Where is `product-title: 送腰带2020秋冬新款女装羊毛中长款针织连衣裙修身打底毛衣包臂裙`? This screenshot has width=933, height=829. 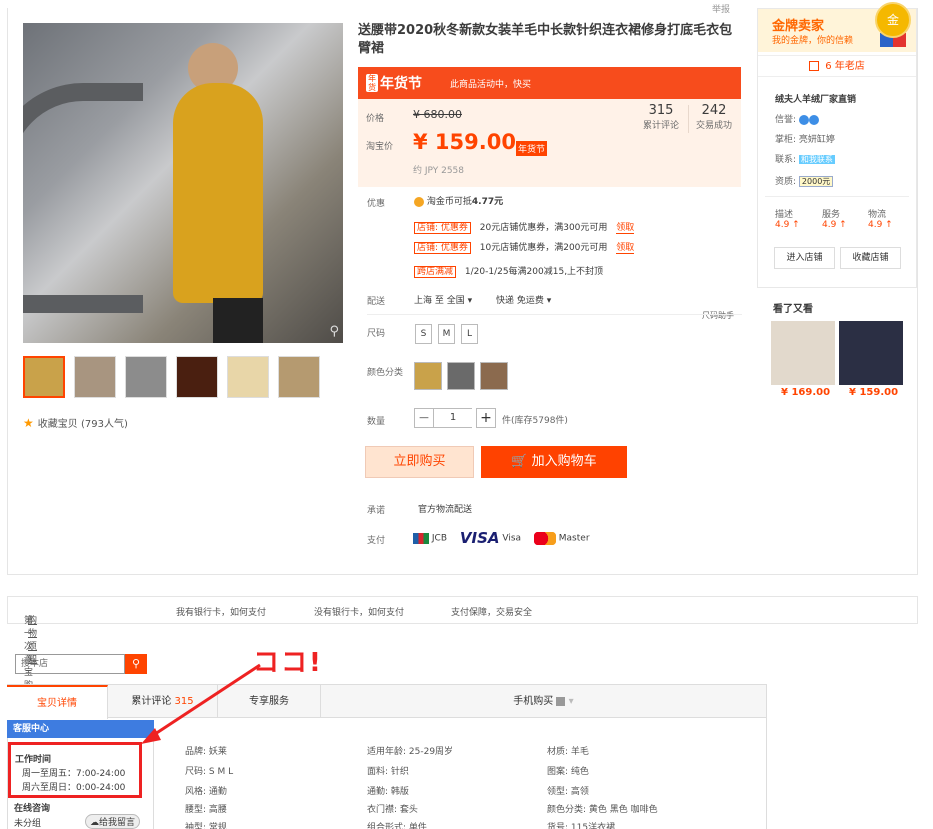 product-title: 送腰带2020秋冬新款女装羊毛中长款针织连衣裙修身打底毛衣包臂裙 is located at coordinates (545, 39).